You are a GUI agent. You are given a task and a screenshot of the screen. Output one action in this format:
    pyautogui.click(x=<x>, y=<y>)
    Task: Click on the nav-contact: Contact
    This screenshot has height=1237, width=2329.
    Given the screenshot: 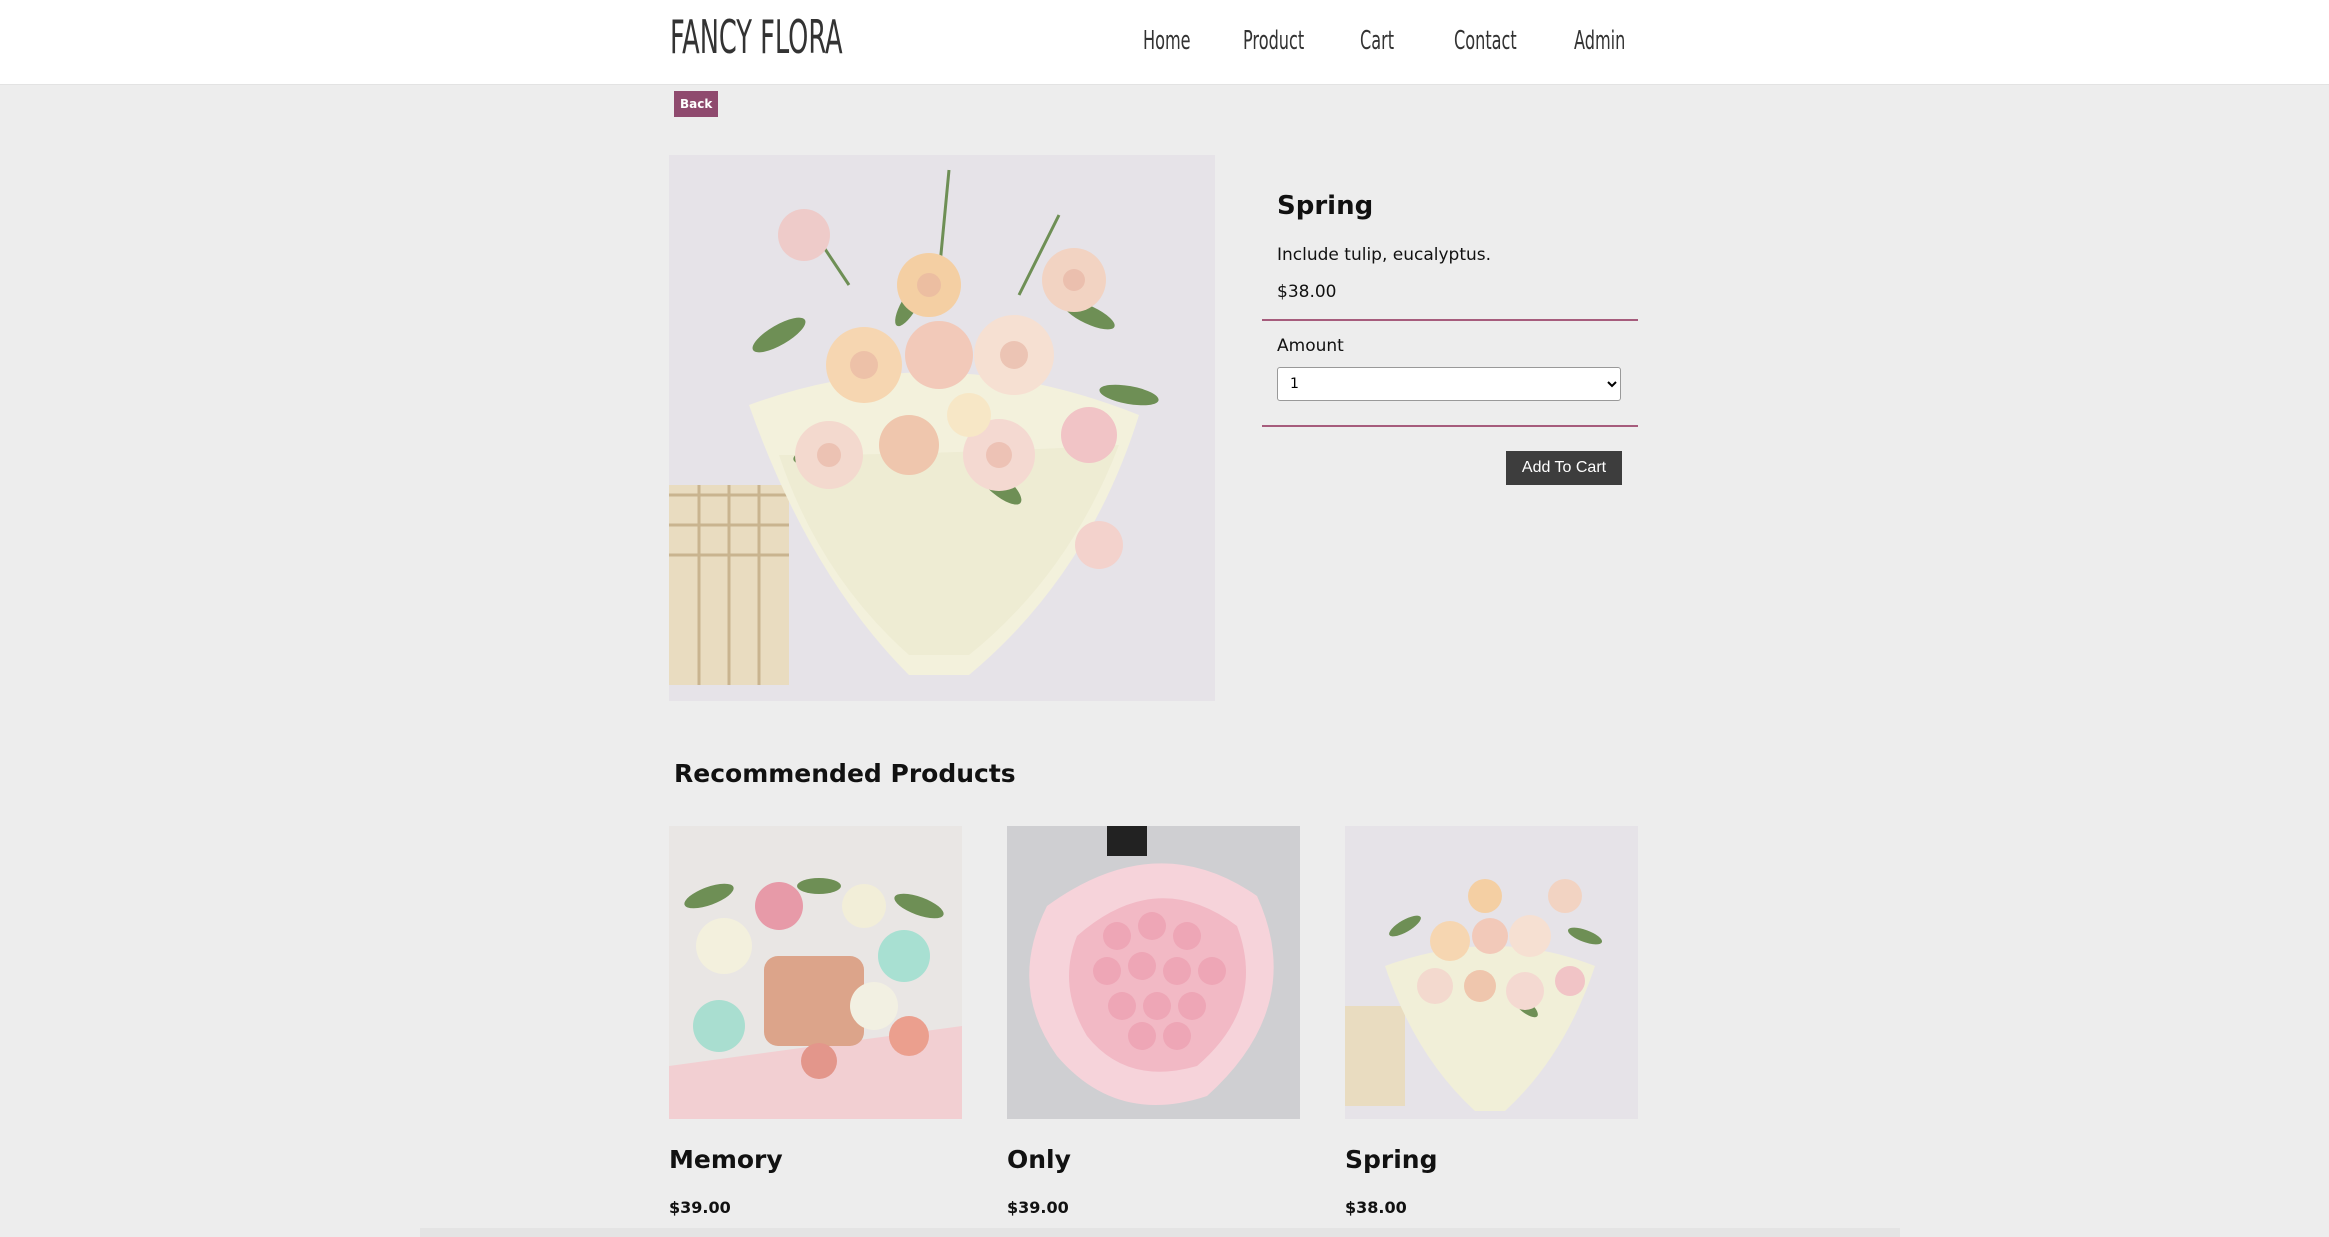 What is the action you would take?
    pyautogui.click(x=1485, y=41)
    